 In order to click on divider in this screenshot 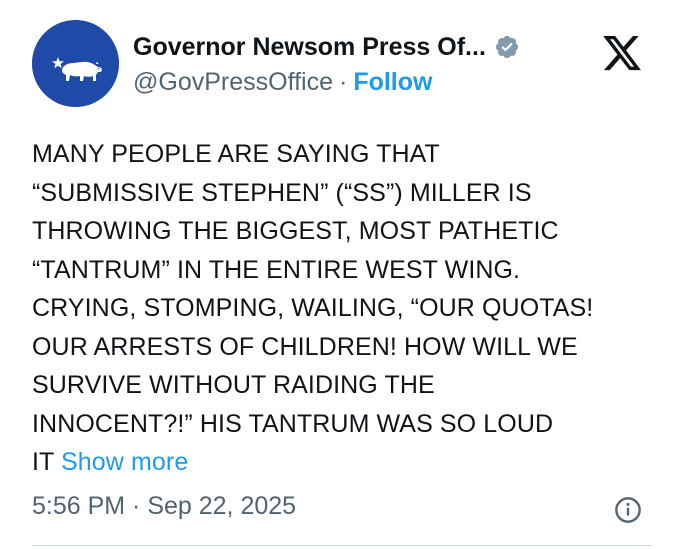, I will do `click(342, 545)`.